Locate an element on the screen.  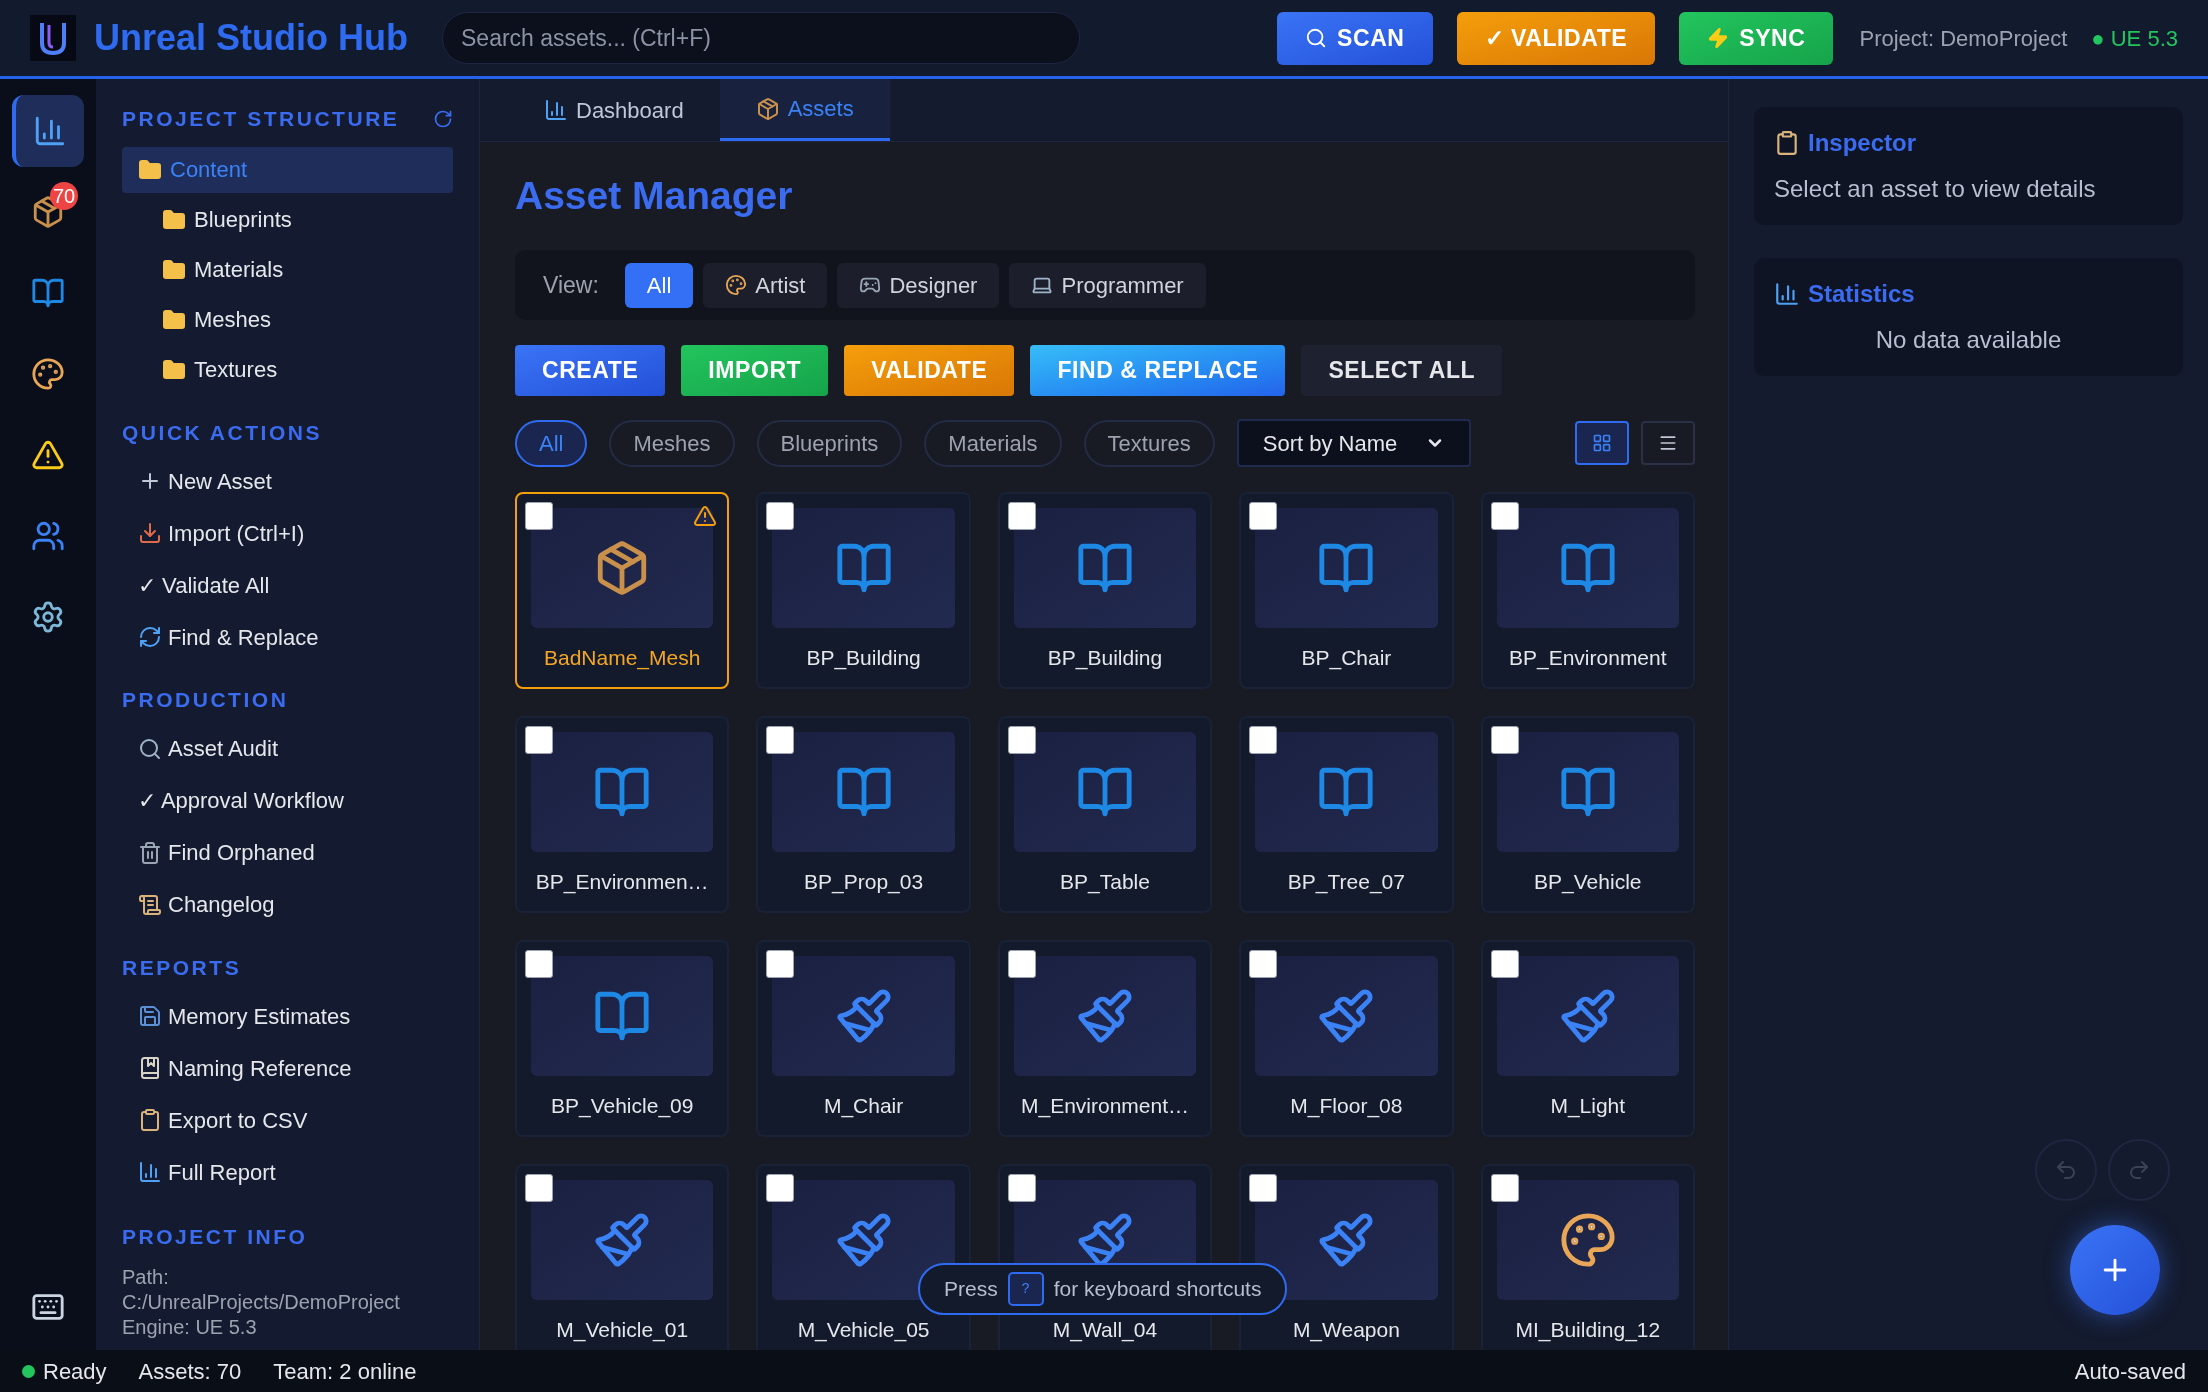
asset-count: Assets: 70 is located at coordinates (190, 1371).